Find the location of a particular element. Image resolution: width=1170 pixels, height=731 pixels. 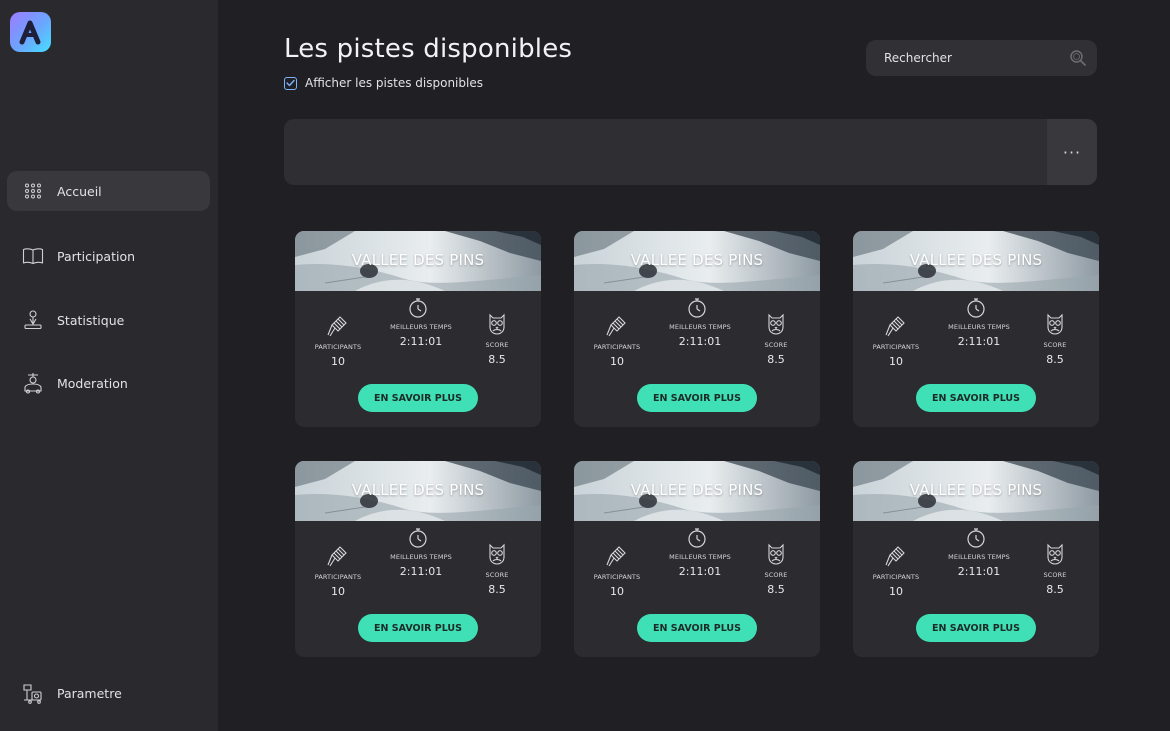

search-icon is located at coordinates (1078, 60).